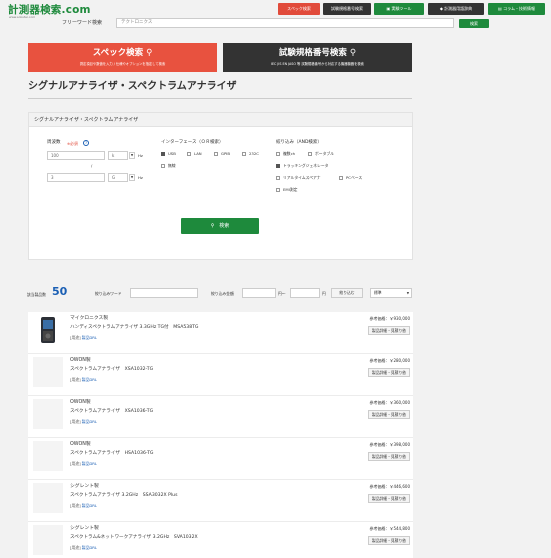 Image resolution: width=551 pixels, height=558 pixels. I want to click on nav-dictionary-button: ◆ 計測器用語辞典, so click(456, 9).